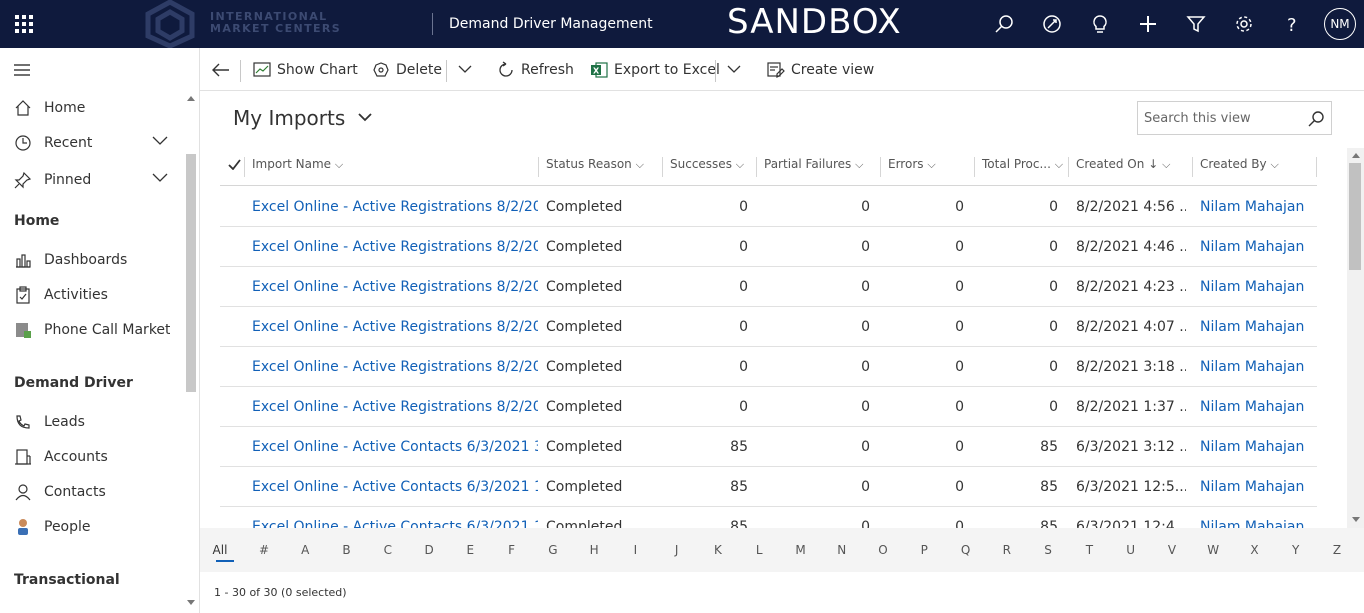  I want to click on assistant-button, so click(1052, 24).